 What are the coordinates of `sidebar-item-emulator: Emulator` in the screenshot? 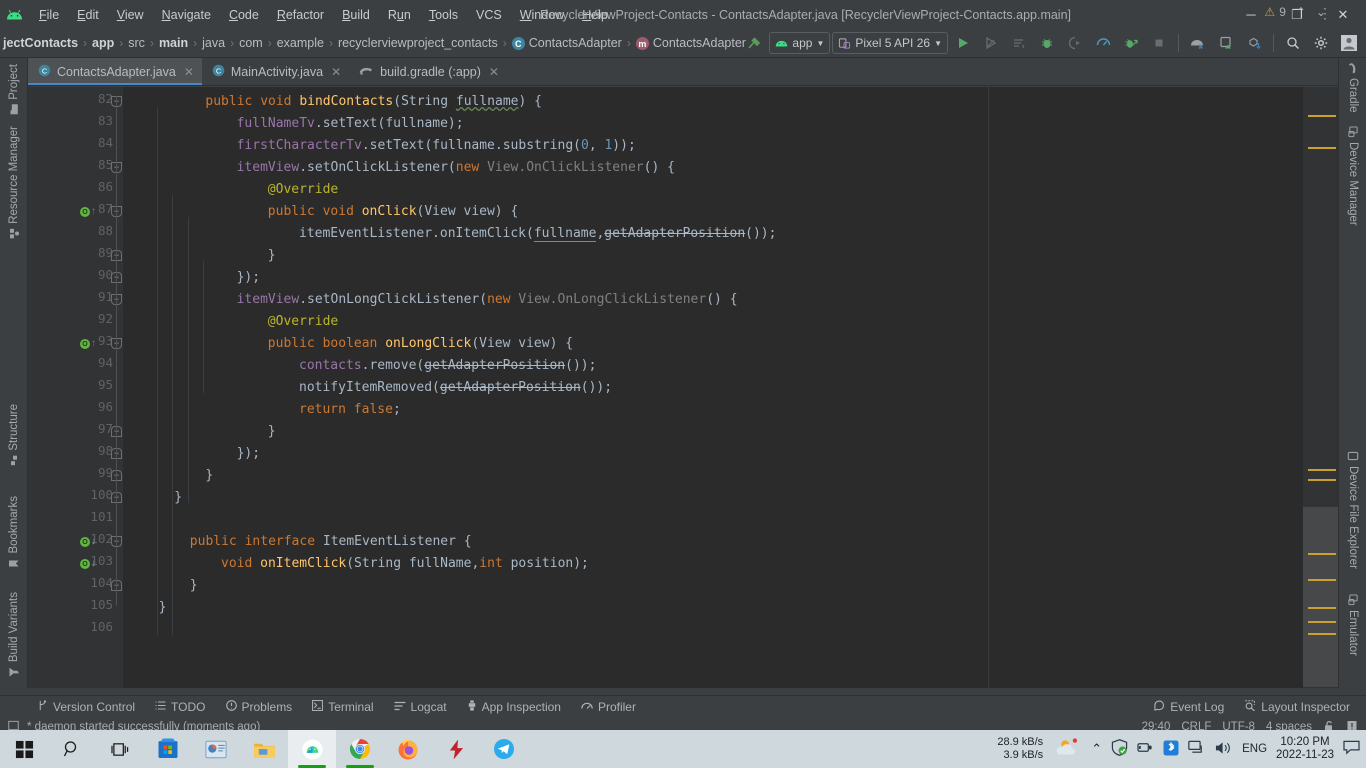 It's located at (1352, 625).